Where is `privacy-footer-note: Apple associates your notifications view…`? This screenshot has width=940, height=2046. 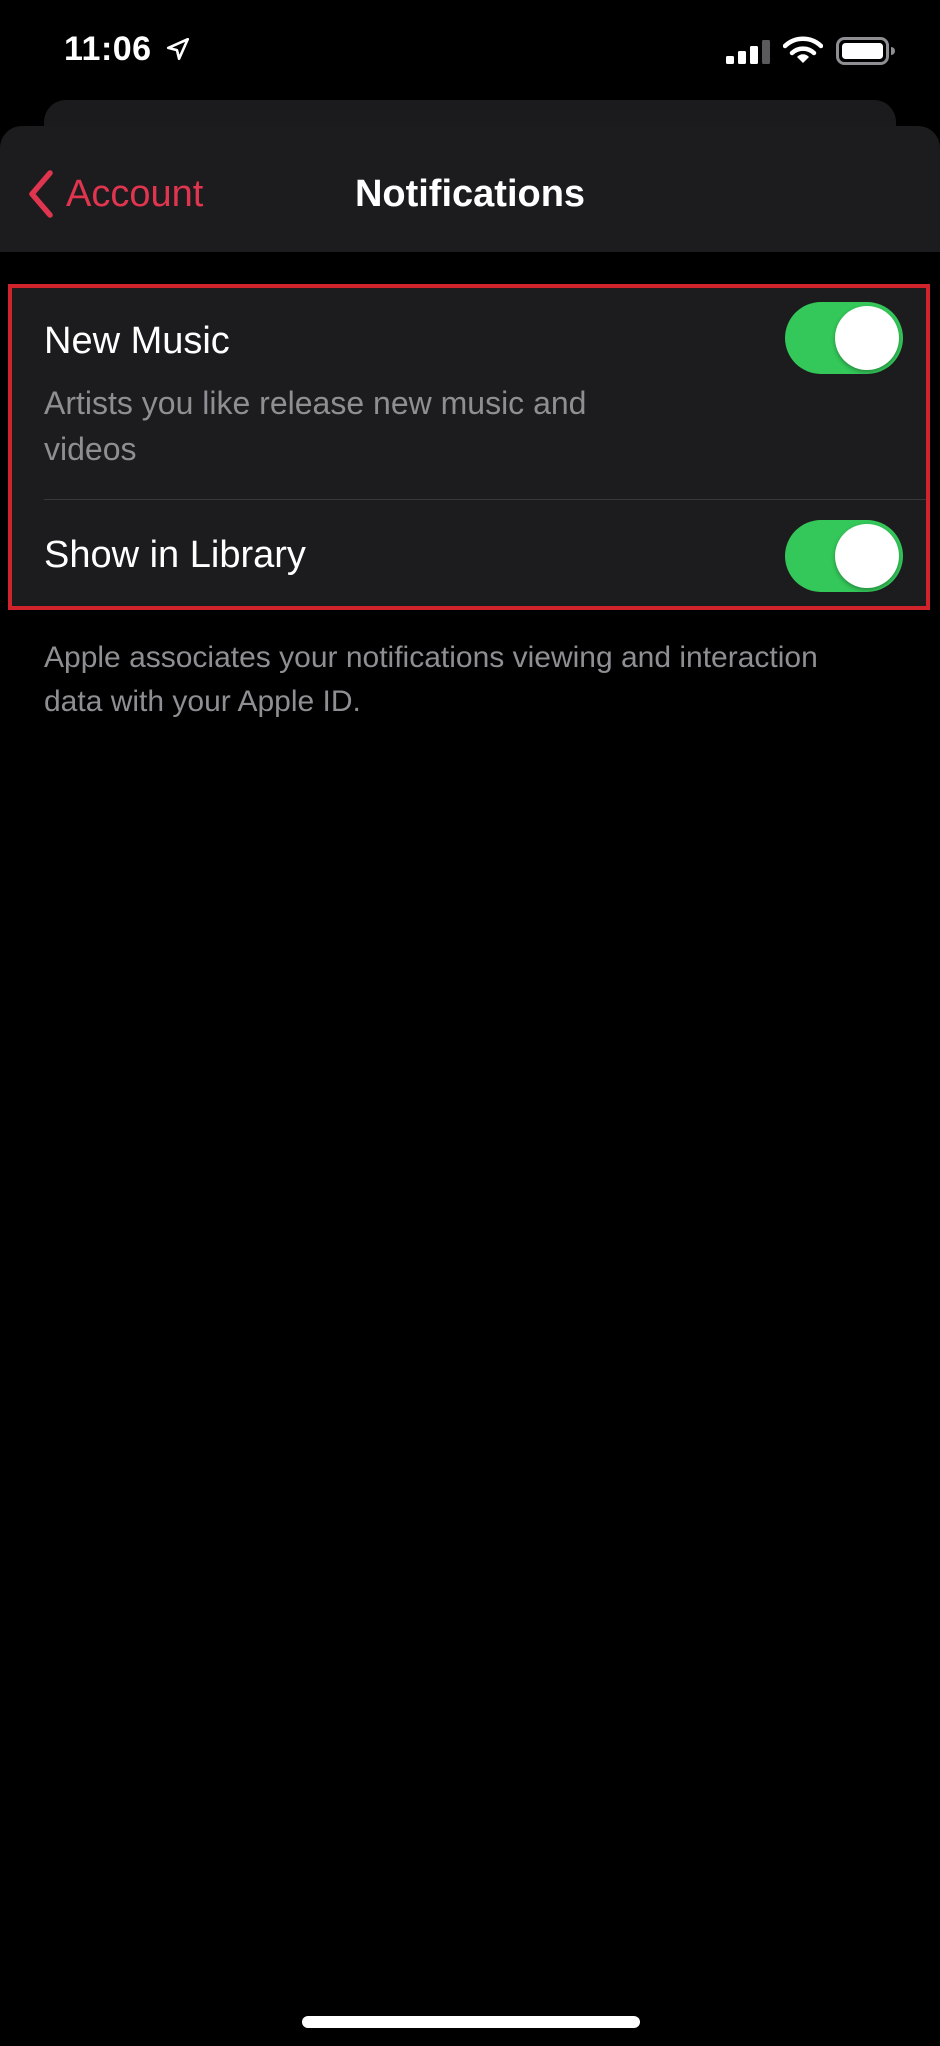
privacy-footer-note: Apple associates your notifications view… is located at coordinates (431, 679).